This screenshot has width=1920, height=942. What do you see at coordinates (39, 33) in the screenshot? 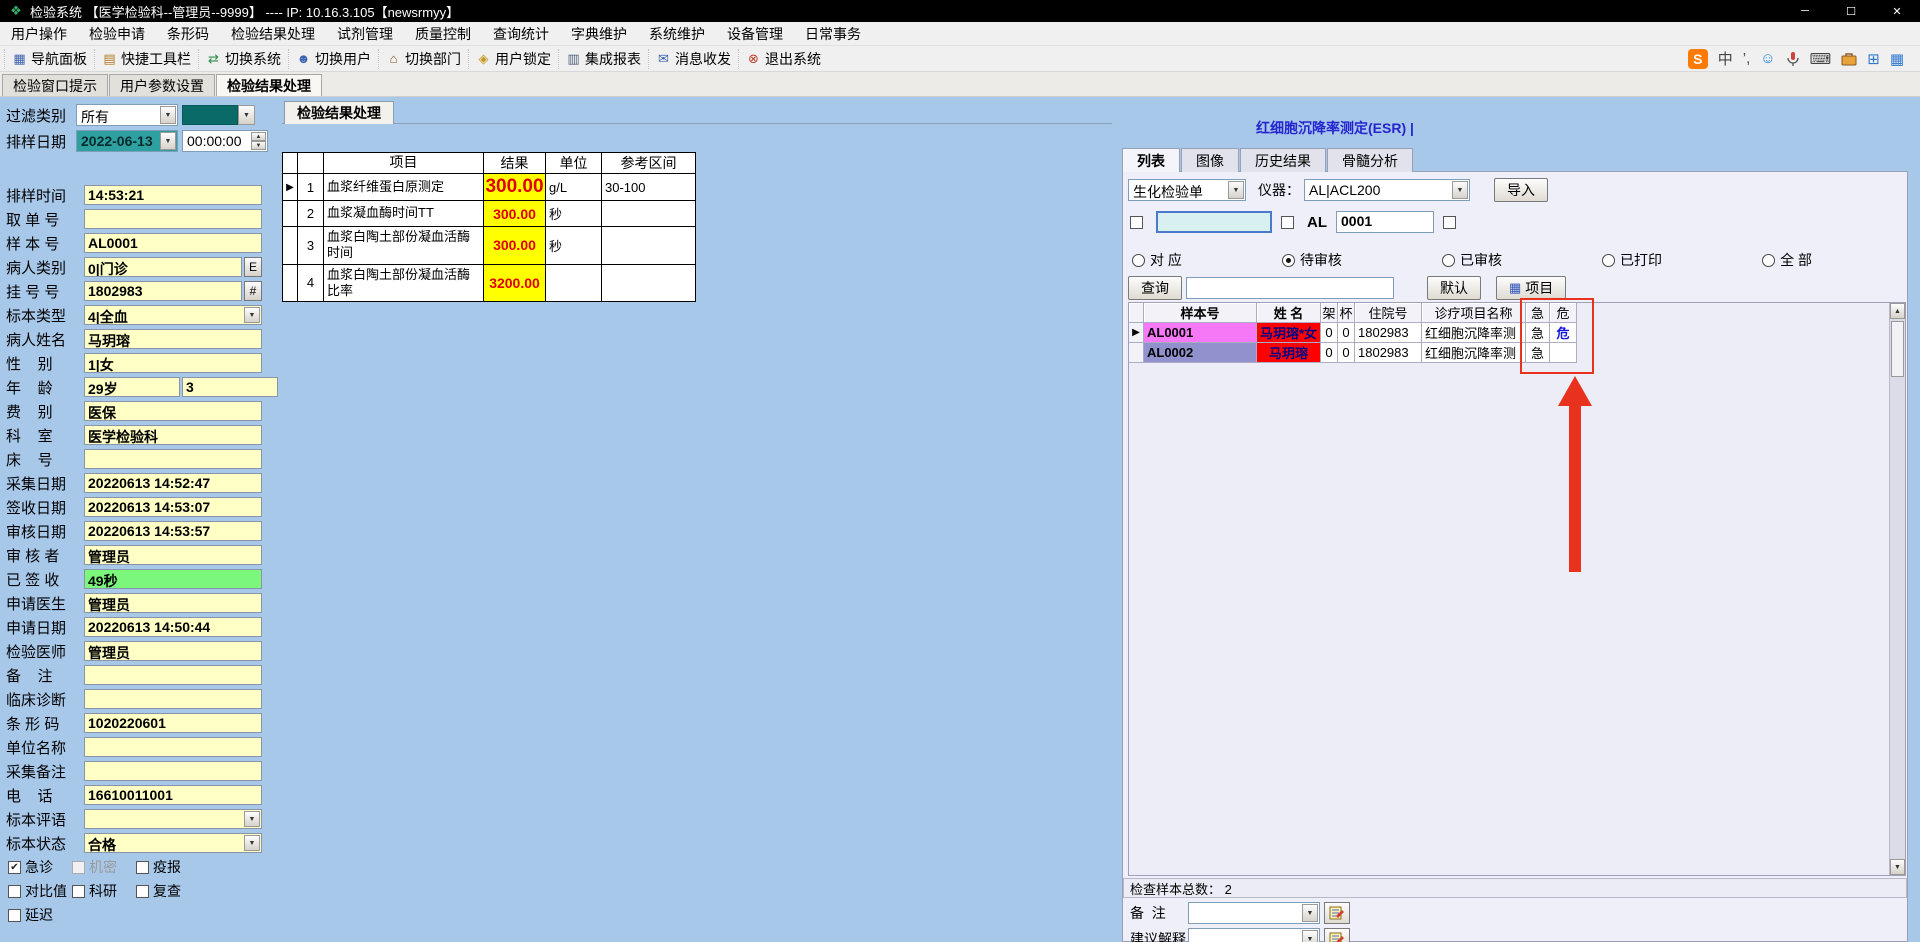
I see `menu-item: 用户操作` at bounding box center [39, 33].